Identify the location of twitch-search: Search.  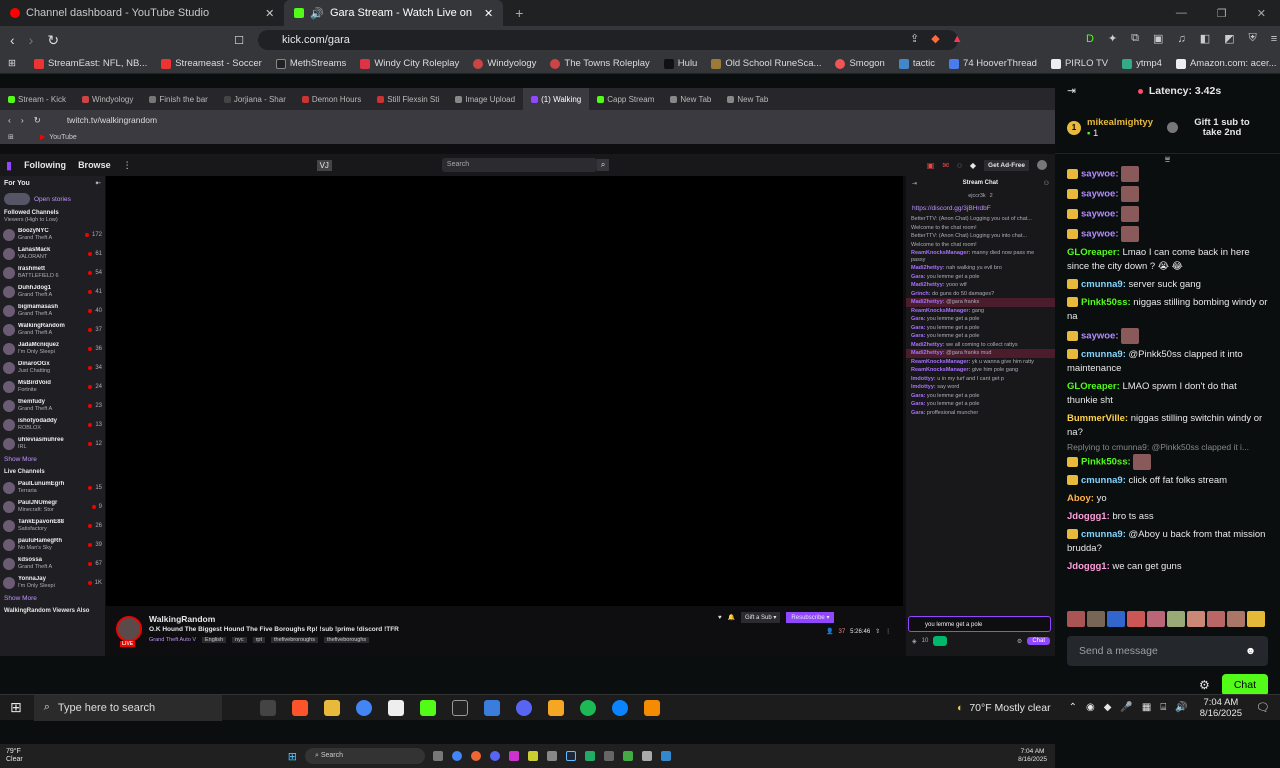
(519, 165).